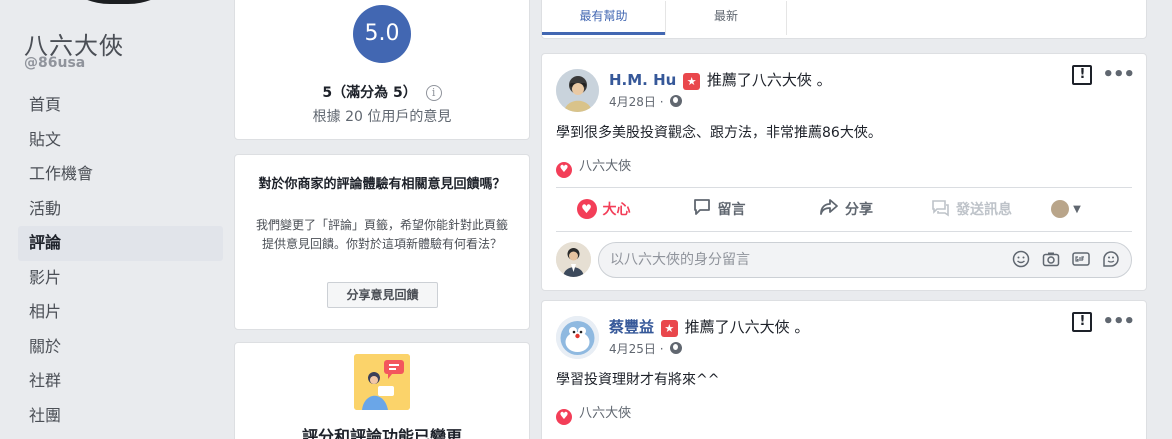 Image resolution: width=1172 pixels, height=439 pixels. What do you see at coordinates (859, 210) in the screenshot?
I see `share-label: 分享` at bounding box center [859, 210].